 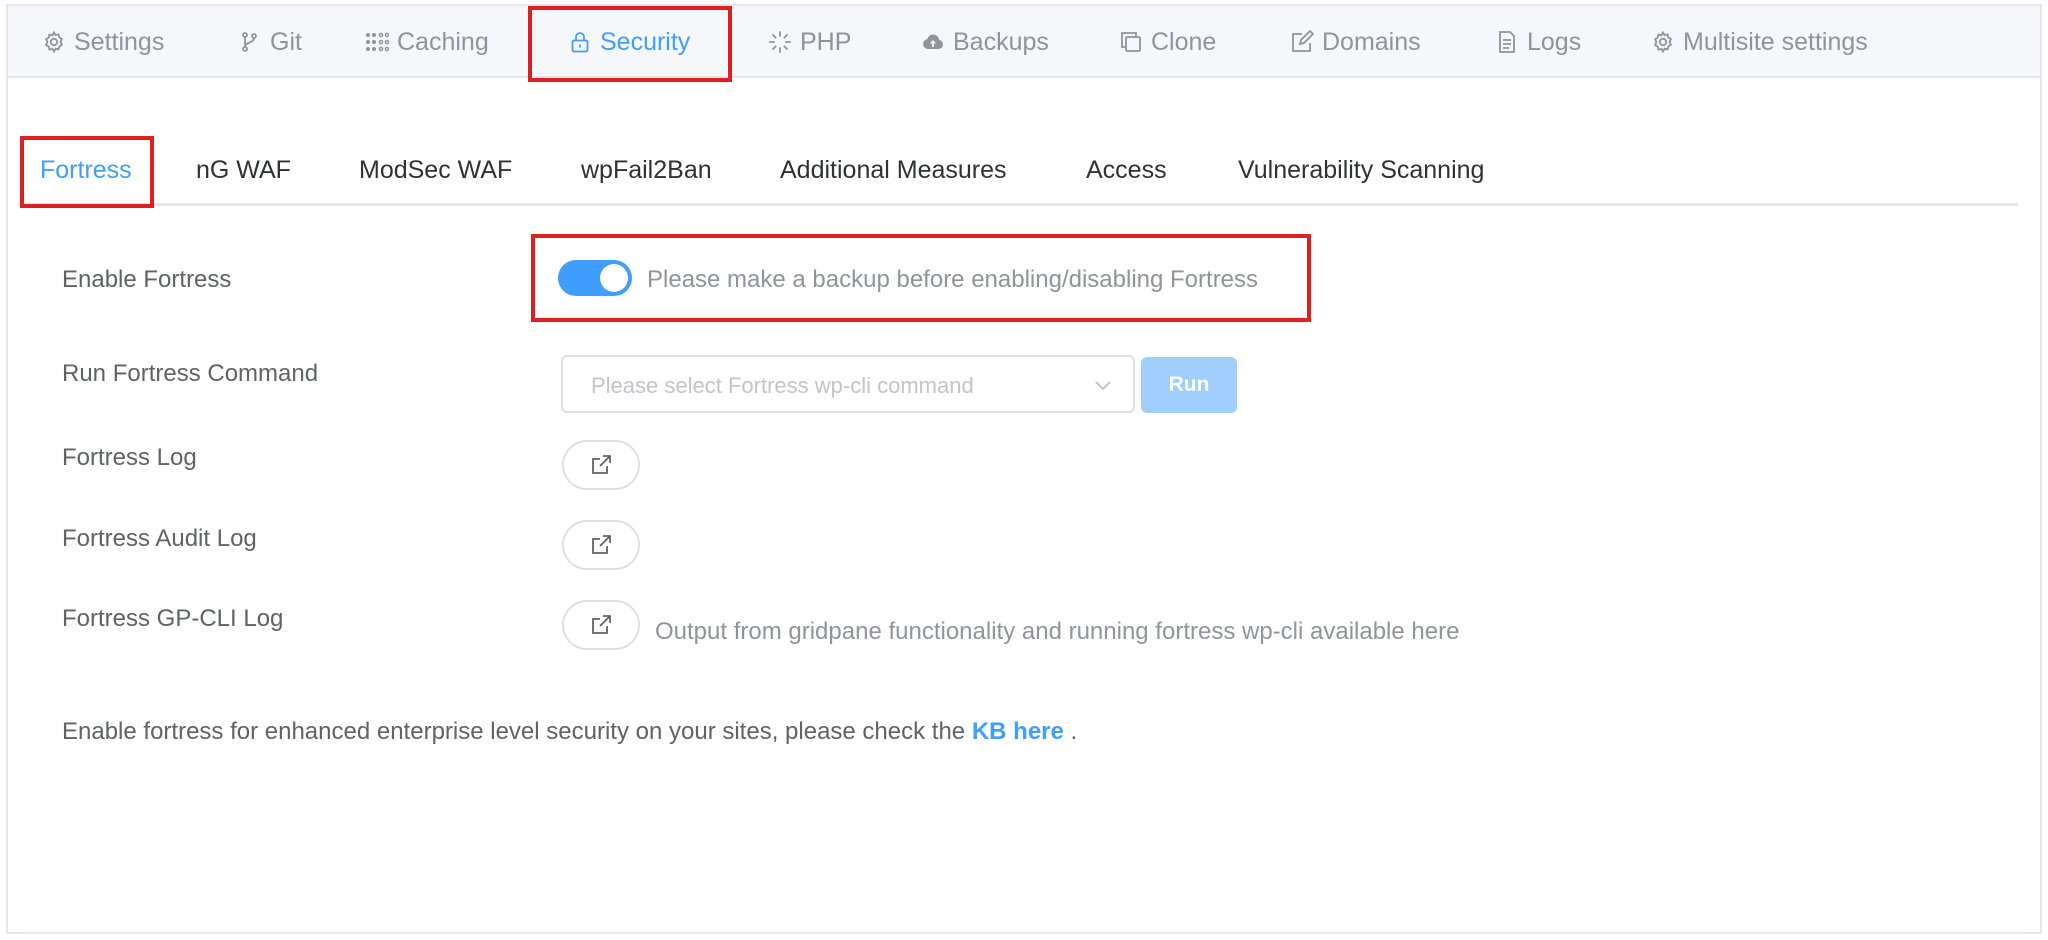 What do you see at coordinates (1371, 41) in the screenshot?
I see `tab-domains-label: Domains` at bounding box center [1371, 41].